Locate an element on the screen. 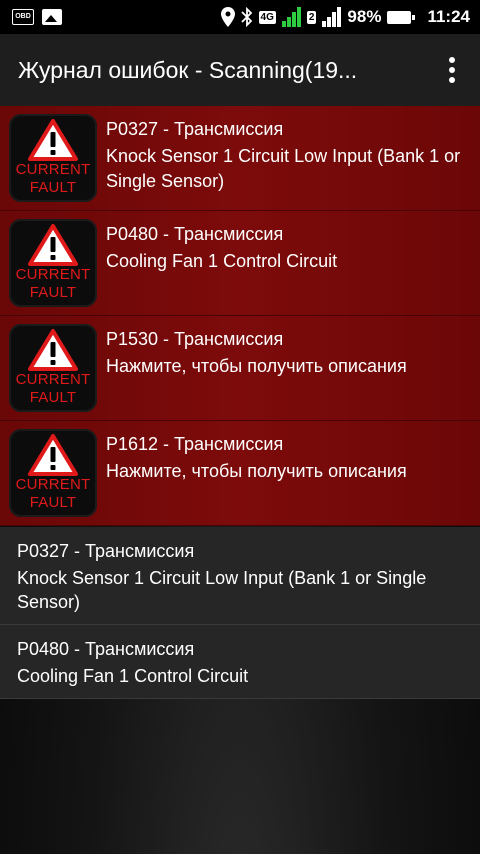 The height and width of the screenshot is (854, 480). network-type-badge: 4G is located at coordinates (267, 17).